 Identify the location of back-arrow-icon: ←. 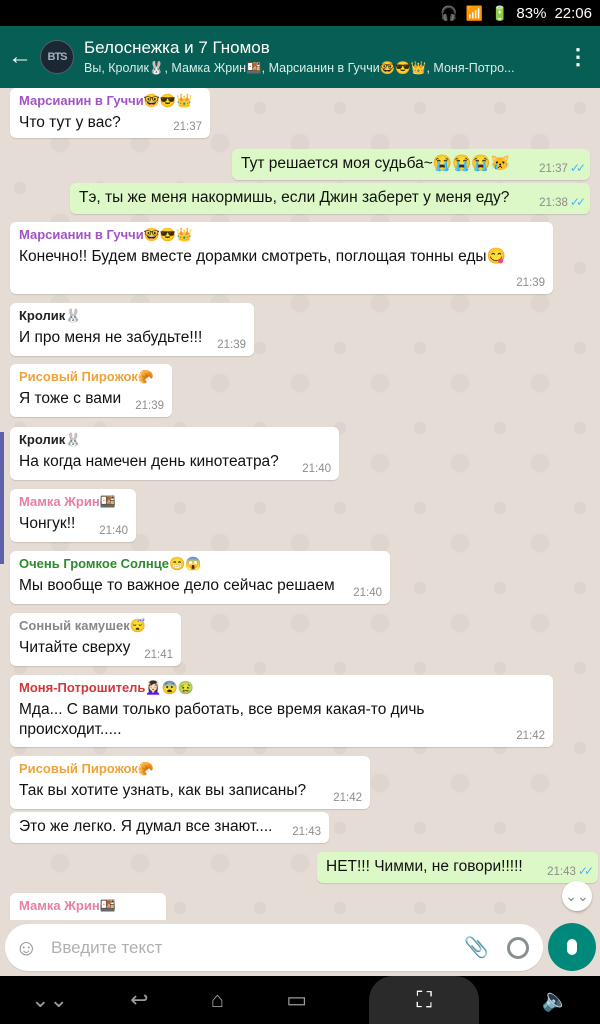
(20, 57).